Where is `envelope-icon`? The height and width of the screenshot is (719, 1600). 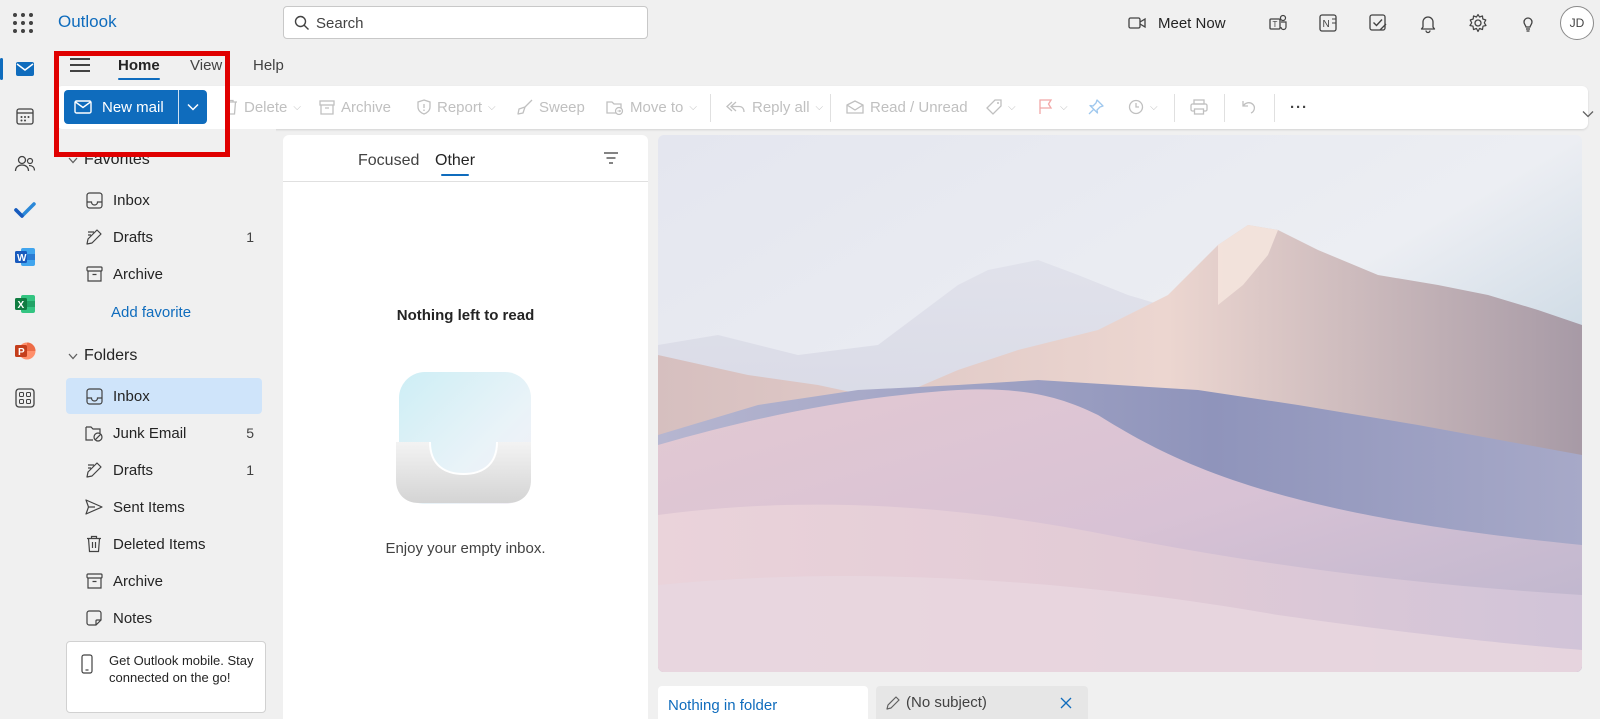 envelope-icon is located at coordinates (83, 107).